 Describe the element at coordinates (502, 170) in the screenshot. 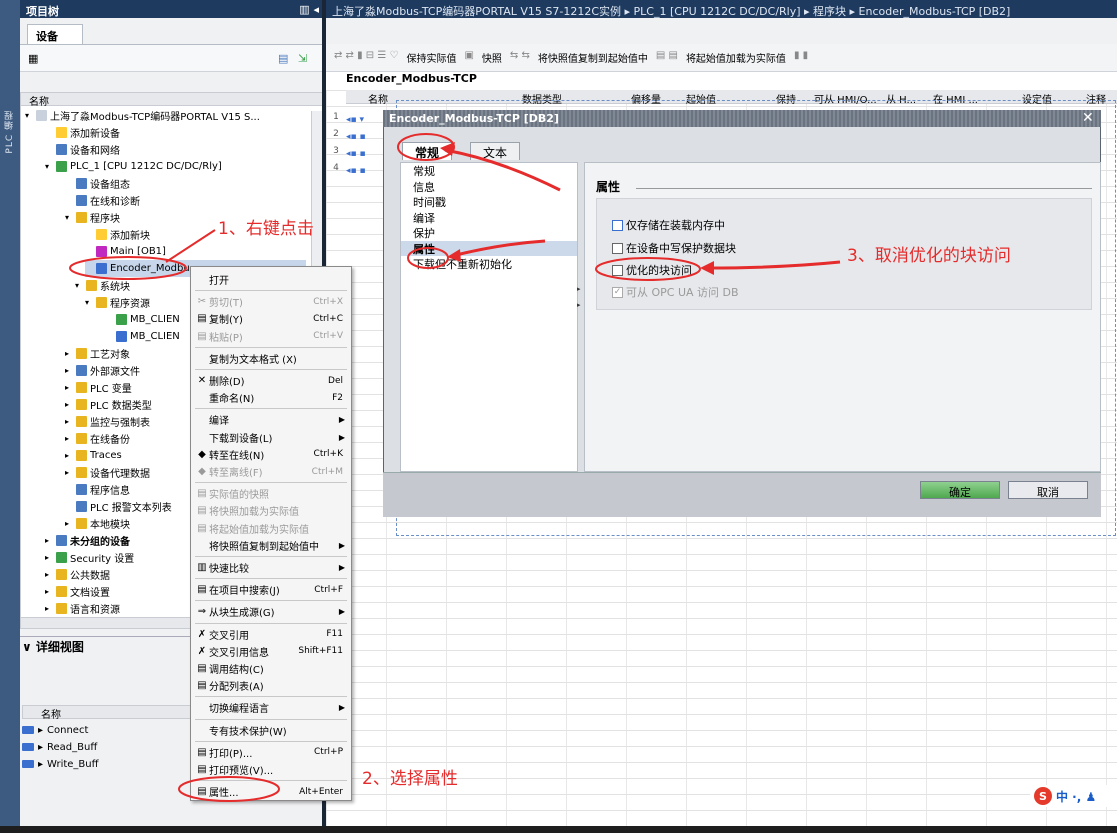

I see `arrow-to-general` at that location.